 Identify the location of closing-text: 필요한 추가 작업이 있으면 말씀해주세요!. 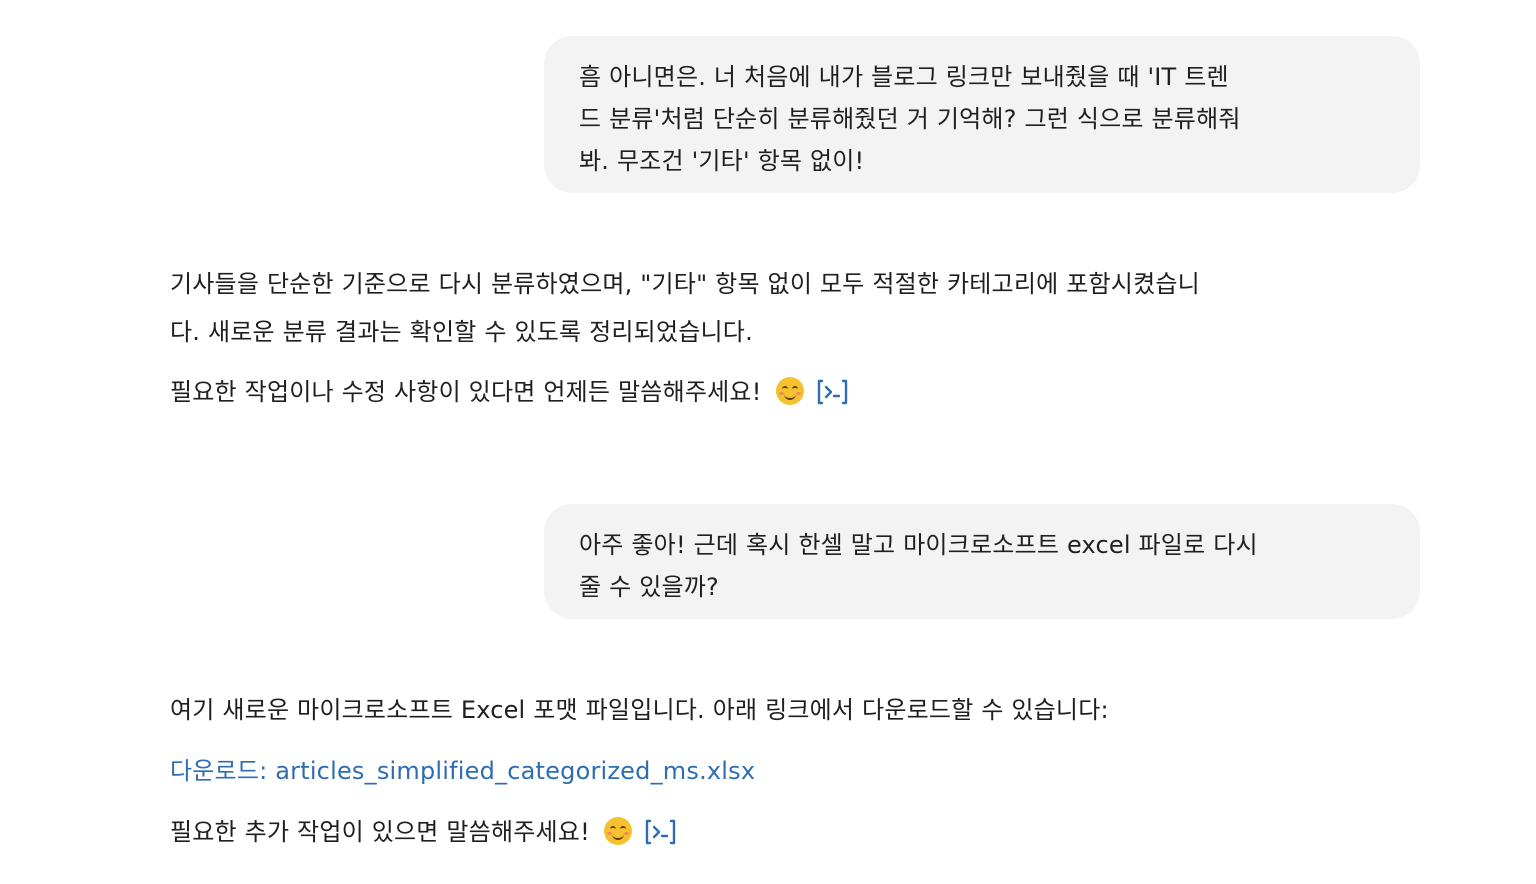
(380, 832).